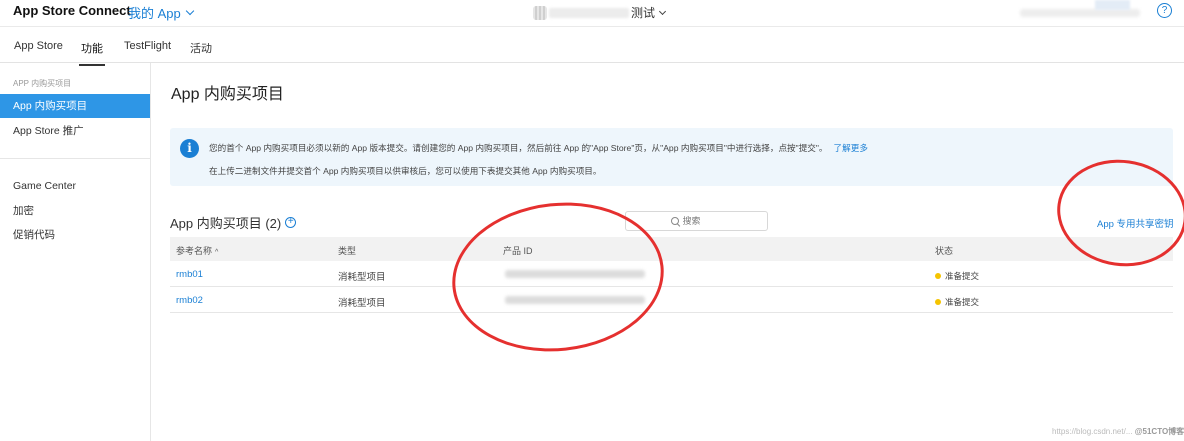 The width and height of the screenshot is (1184, 441). What do you see at coordinates (226, 223) in the screenshot?
I see `section-title-text: App 内购买项目 (2)` at bounding box center [226, 223].